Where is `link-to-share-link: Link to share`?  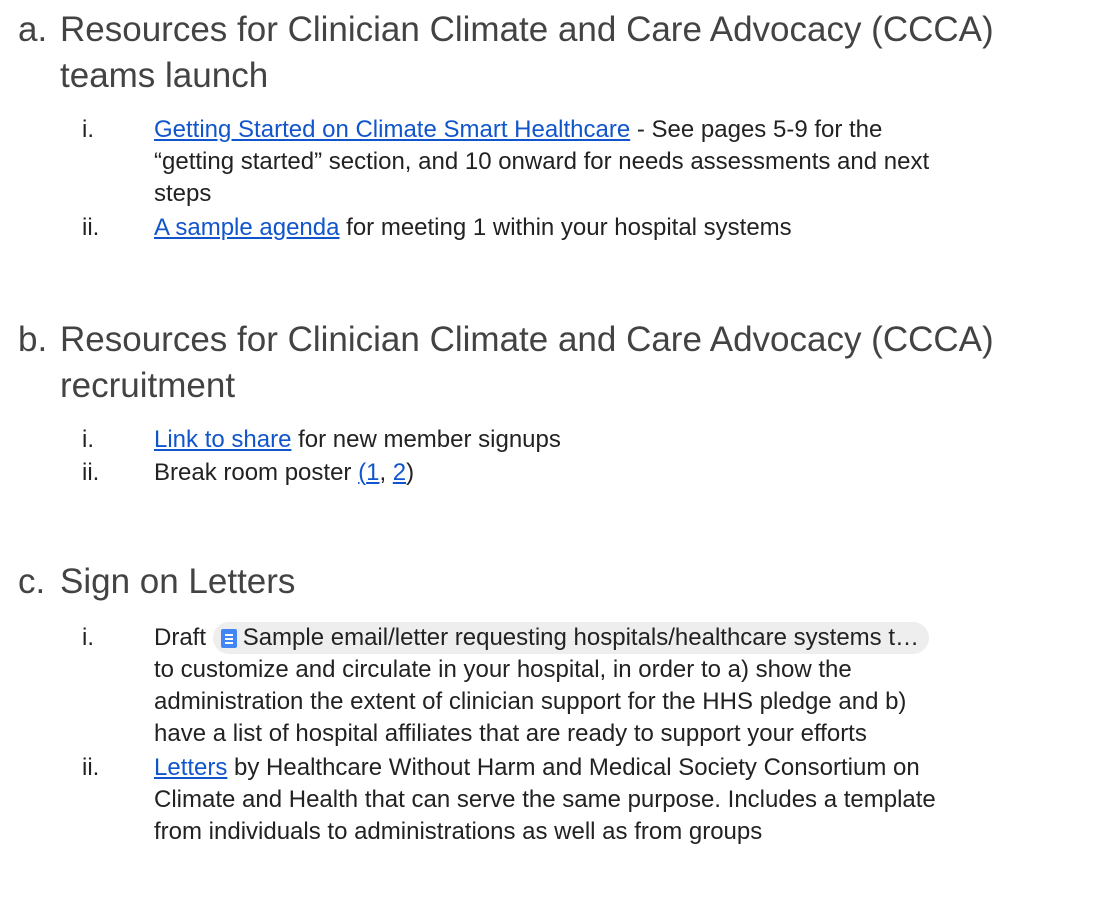 link-to-share-link: Link to share is located at coordinates (222, 439).